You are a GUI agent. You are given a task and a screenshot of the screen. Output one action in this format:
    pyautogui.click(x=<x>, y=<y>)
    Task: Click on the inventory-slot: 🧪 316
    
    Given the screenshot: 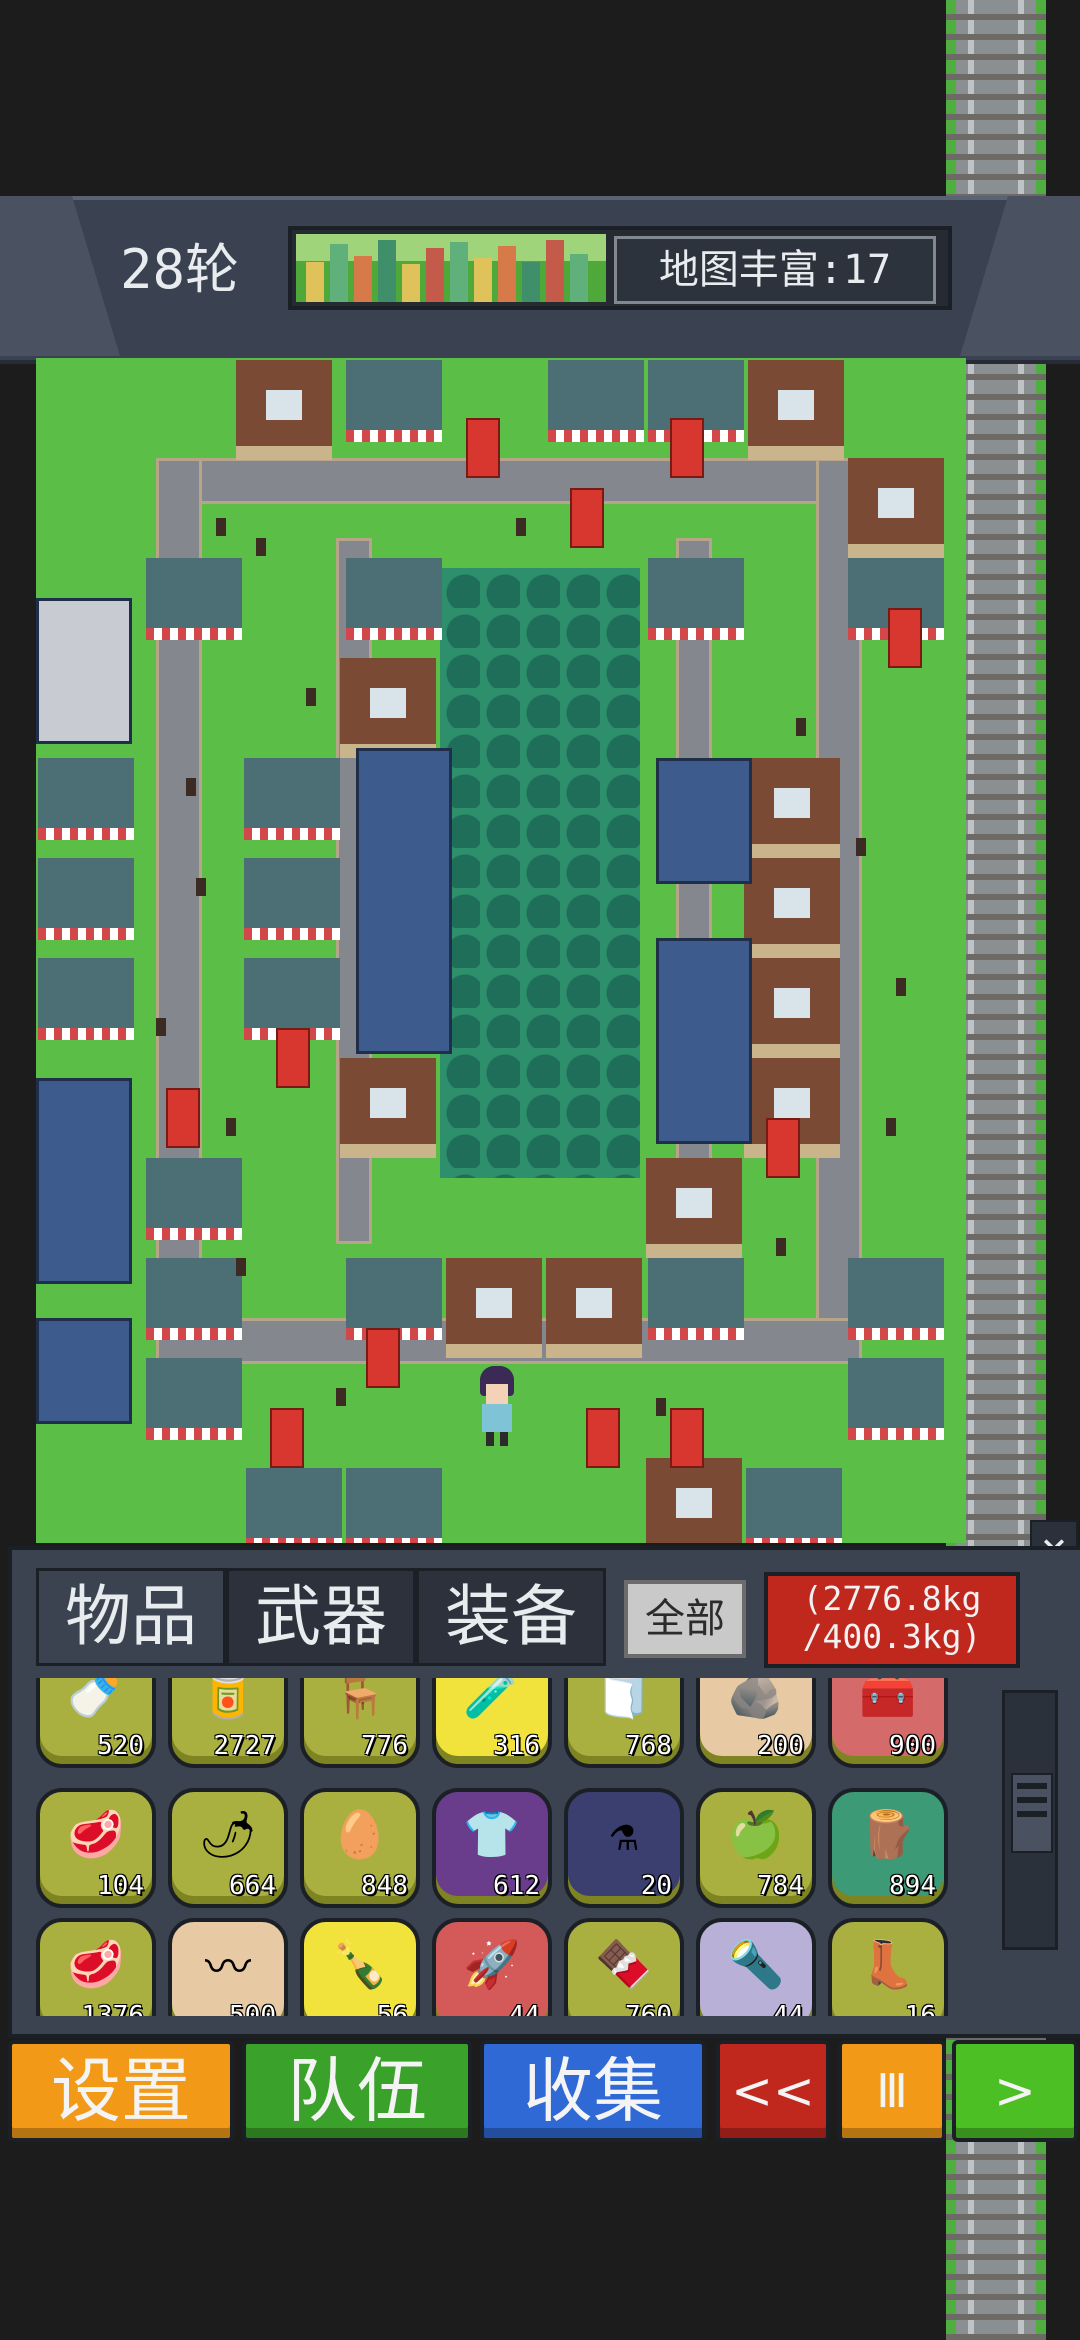 What is the action you would take?
    pyautogui.click(x=492, y=1723)
    